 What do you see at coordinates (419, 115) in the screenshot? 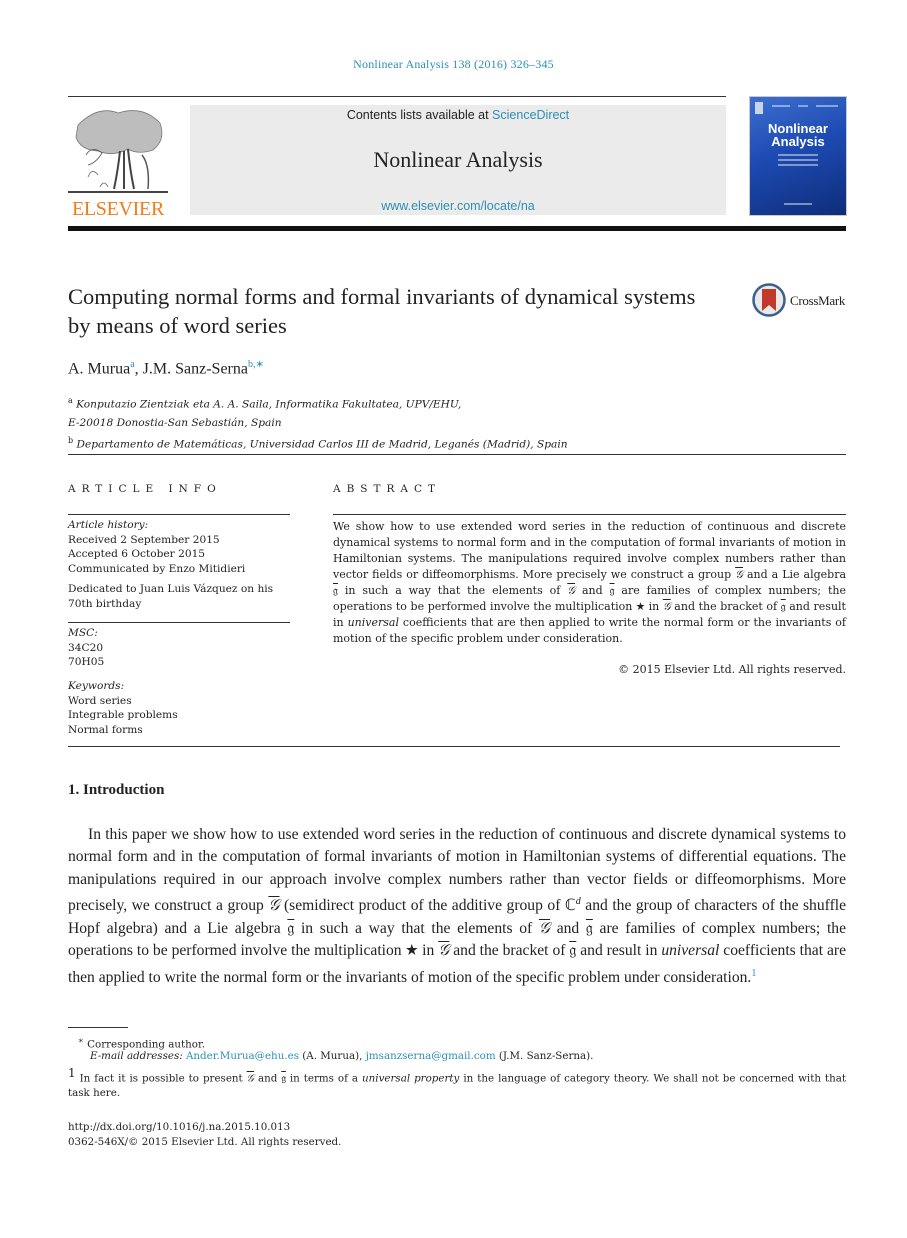
I see `contents-prefix: Contents lists available at` at bounding box center [419, 115].